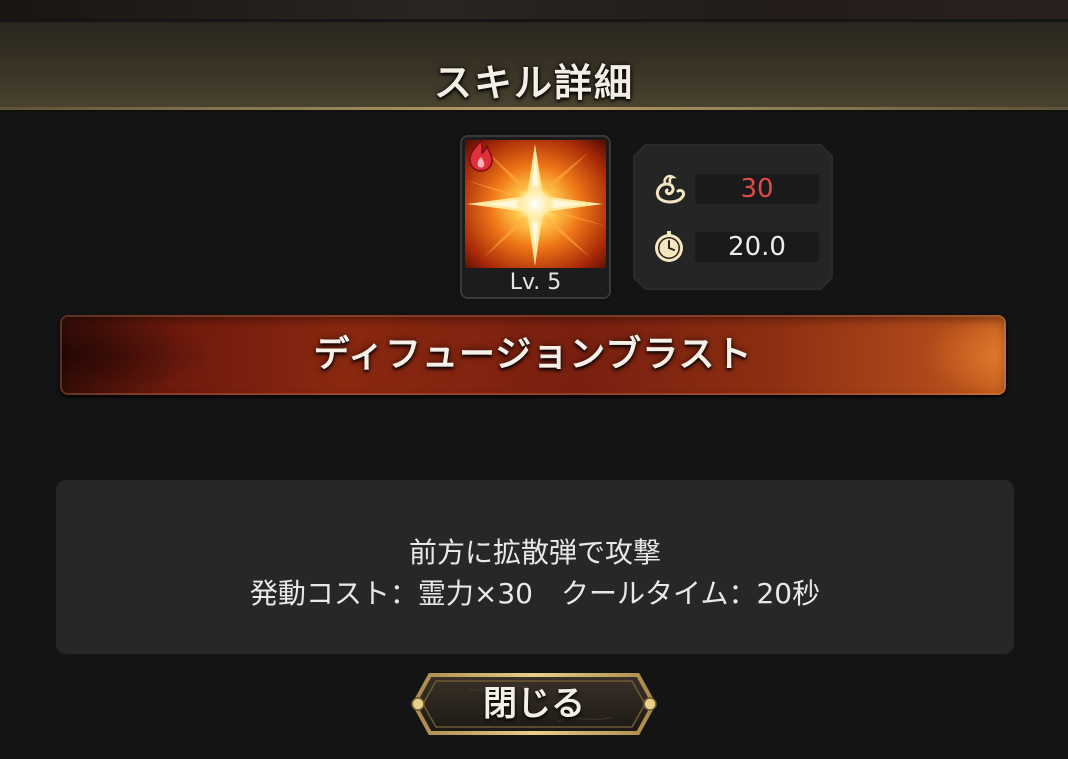 This screenshot has width=1068, height=759. What do you see at coordinates (481, 155) in the screenshot?
I see `fire-icon` at bounding box center [481, 155].